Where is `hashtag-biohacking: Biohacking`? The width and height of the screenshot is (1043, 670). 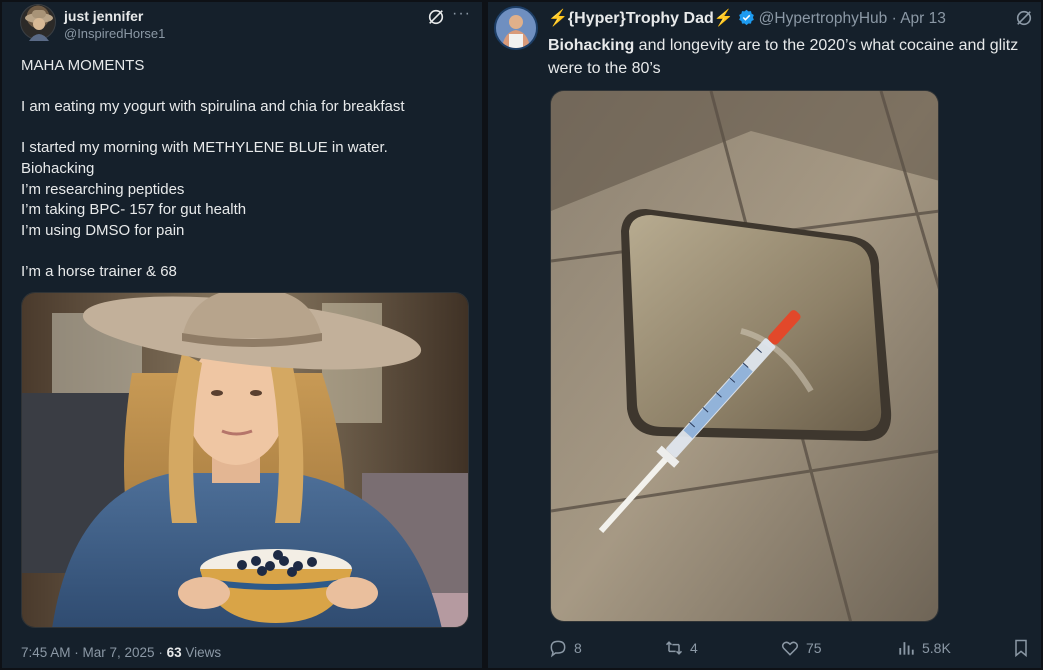
hashtag-biohacking: Biohacking is located at coordinates (591, 45).